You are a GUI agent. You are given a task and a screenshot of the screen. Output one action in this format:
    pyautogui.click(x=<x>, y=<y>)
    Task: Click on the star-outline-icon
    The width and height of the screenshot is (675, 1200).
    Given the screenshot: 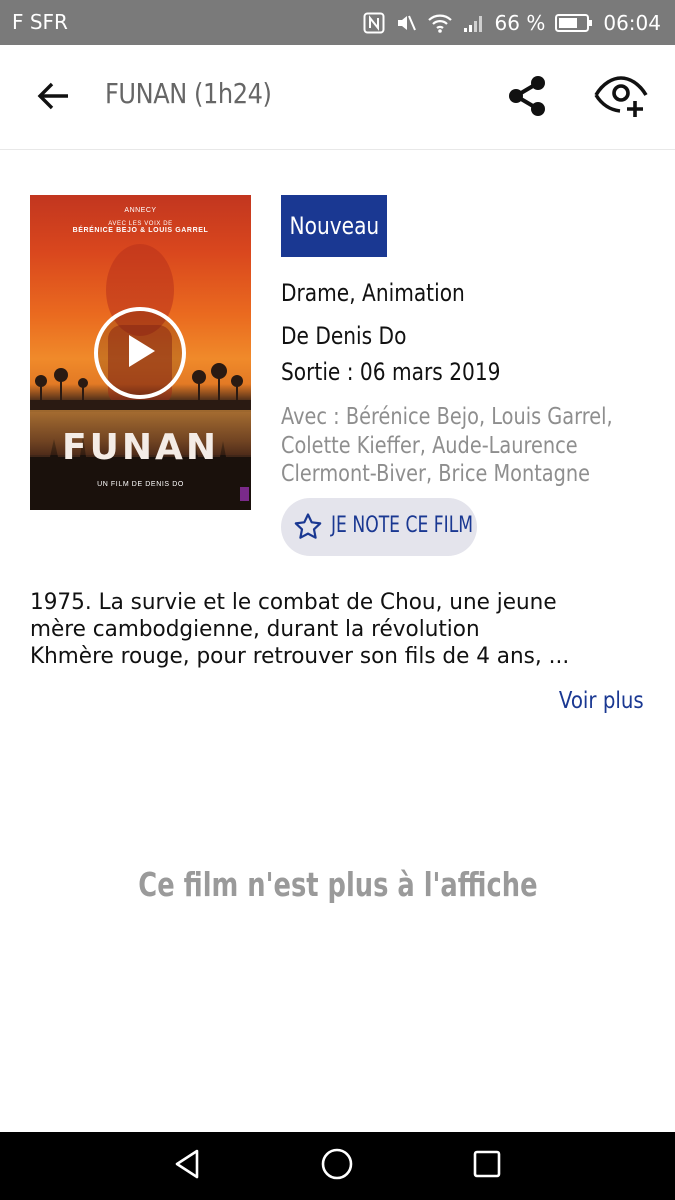 What is the action you would take?
    pyautogui.click(x=308, y=529)
    